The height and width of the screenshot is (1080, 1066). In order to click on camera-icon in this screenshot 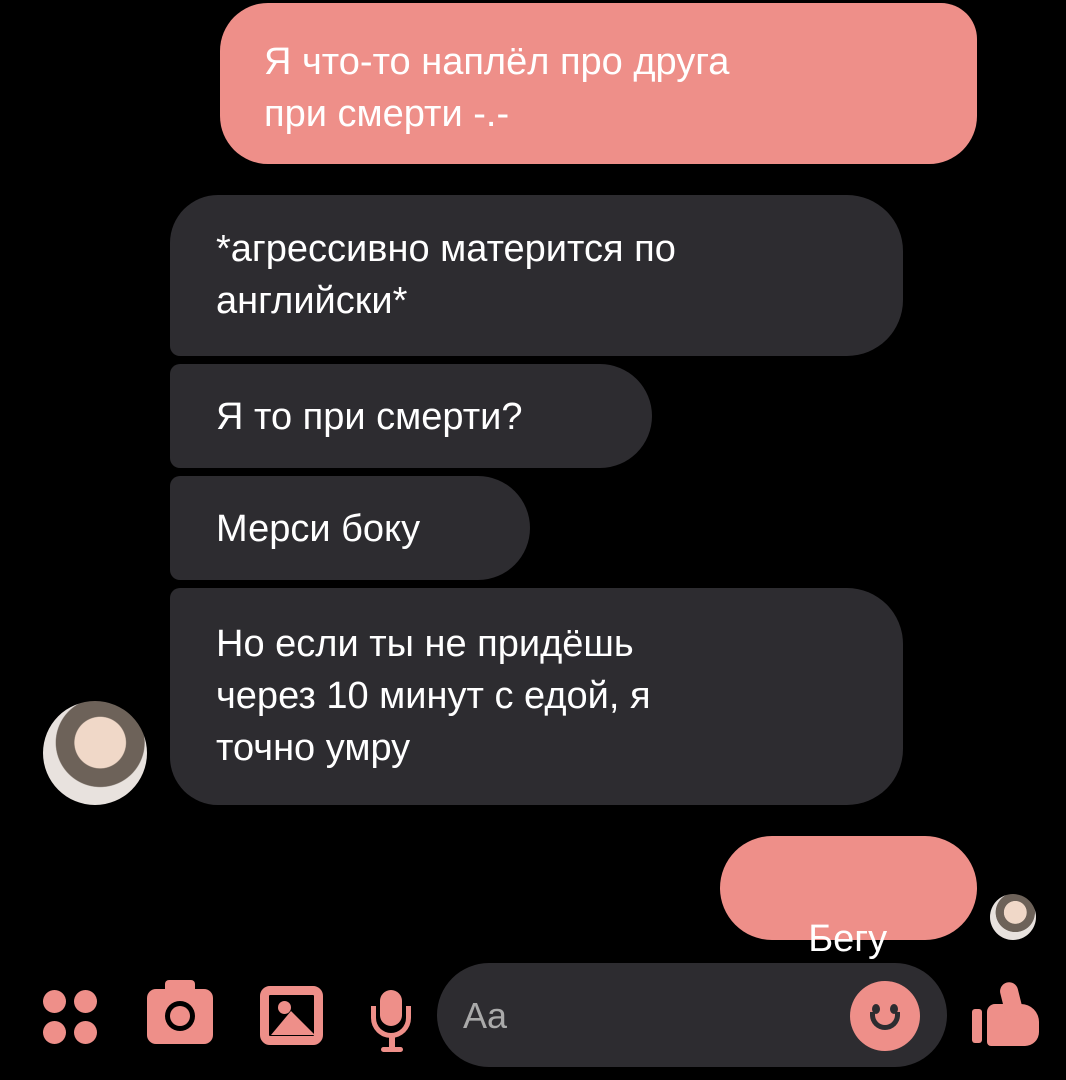, I will do `click(180, 1012)`.